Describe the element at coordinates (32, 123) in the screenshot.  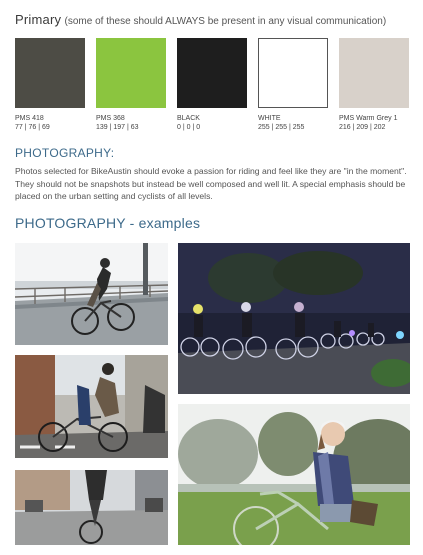
I see `swatch-label-pms-418: PMS 418 77 | 76 | 69` at that location.